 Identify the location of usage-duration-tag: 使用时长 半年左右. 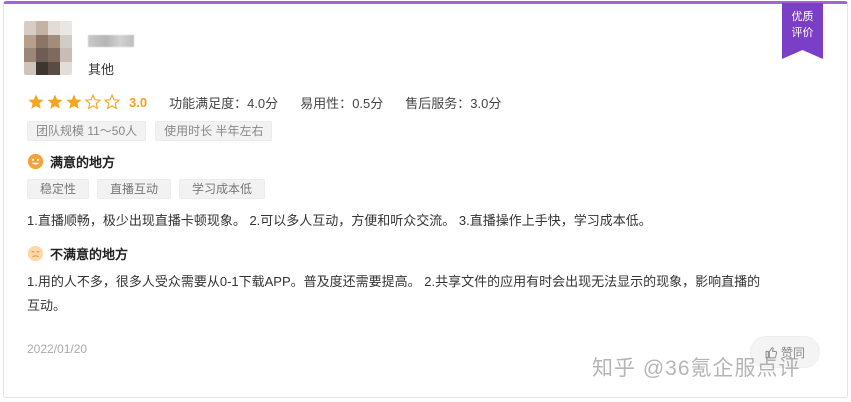
(214, 131).